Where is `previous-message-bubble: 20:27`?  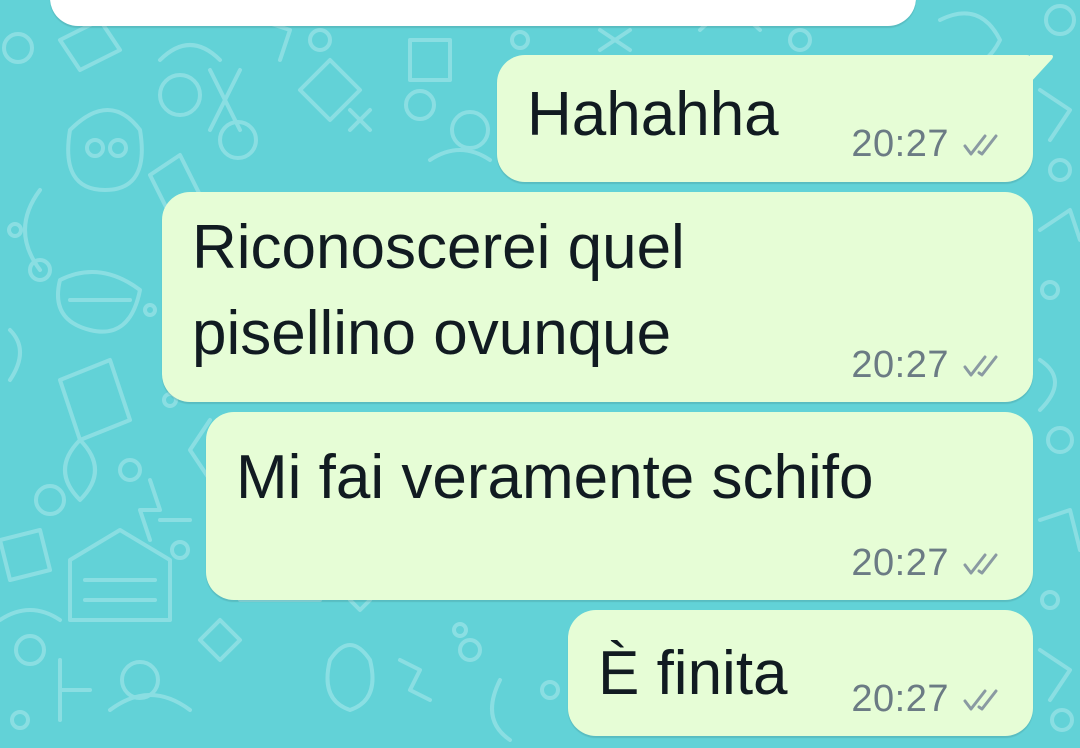 previous-message-bubble: 20:27 is located at coordinates (483, 13).